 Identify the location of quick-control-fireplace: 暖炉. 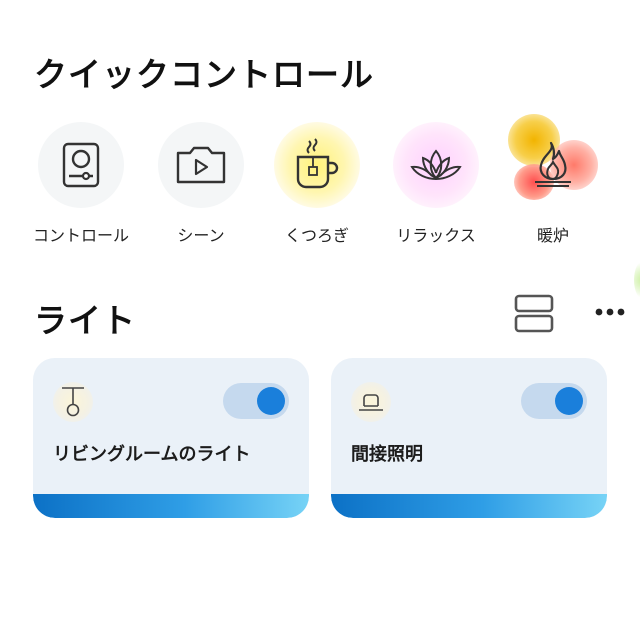
(553, 180).